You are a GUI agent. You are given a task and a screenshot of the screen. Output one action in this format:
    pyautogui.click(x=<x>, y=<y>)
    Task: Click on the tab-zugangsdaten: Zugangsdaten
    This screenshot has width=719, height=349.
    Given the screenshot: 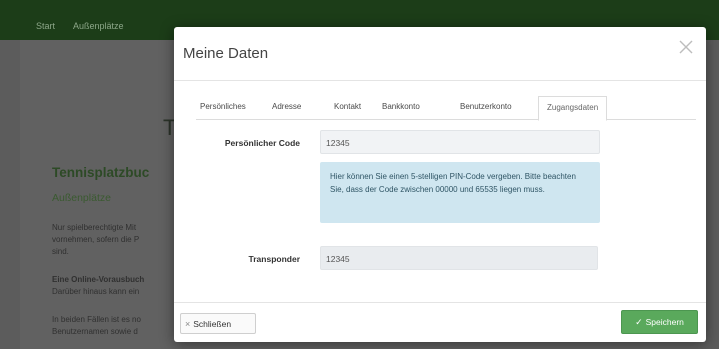 What is the action you would take?
    pyautogui.click(x=573, y=108)
    